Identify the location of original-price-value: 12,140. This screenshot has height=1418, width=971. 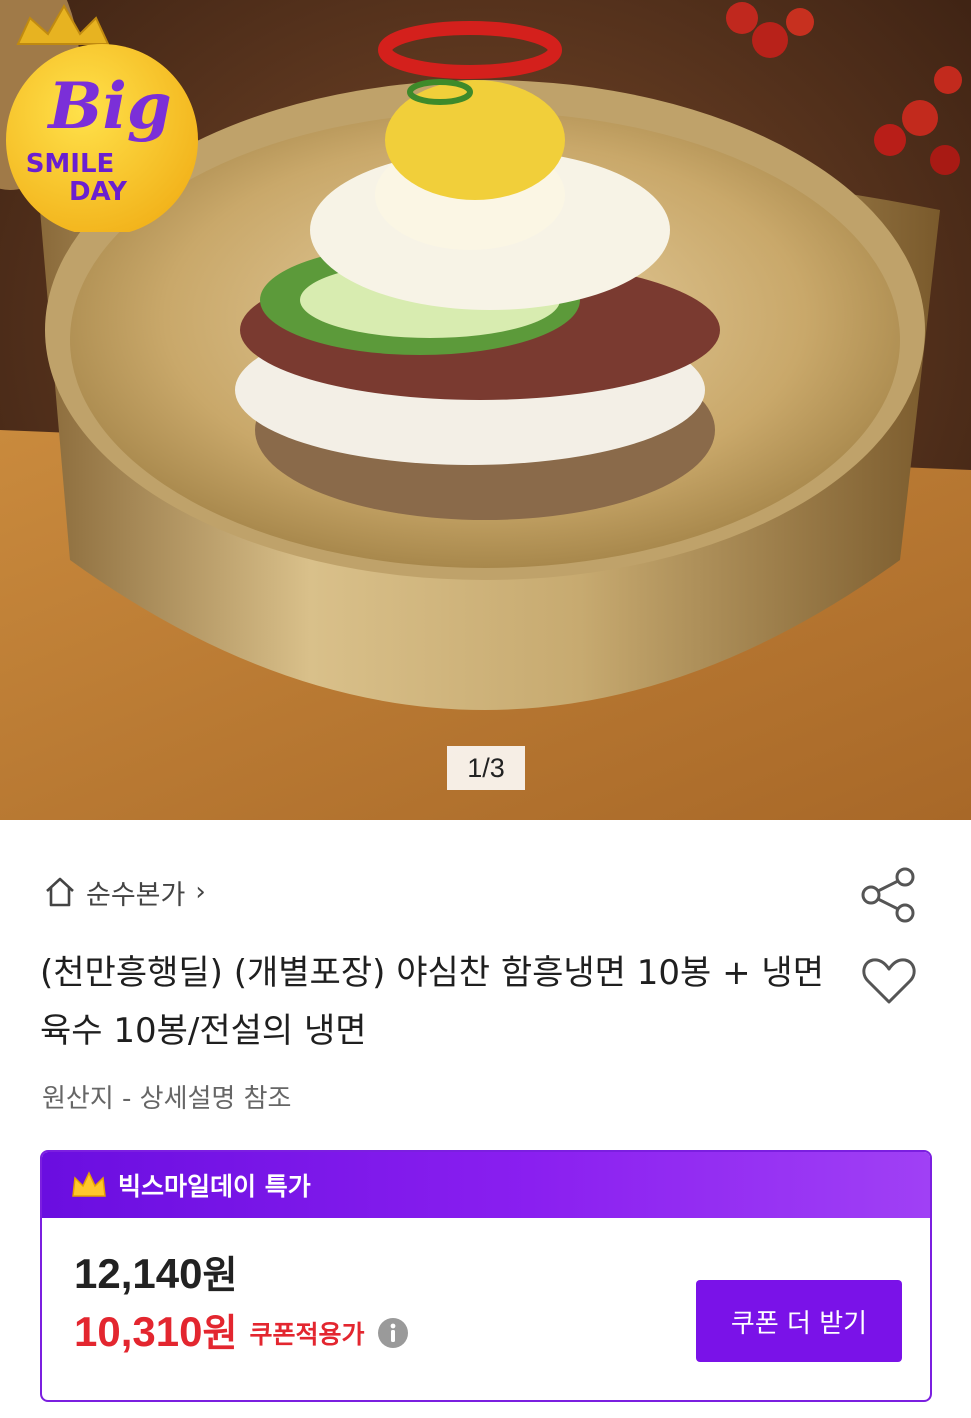
(138, 1273).